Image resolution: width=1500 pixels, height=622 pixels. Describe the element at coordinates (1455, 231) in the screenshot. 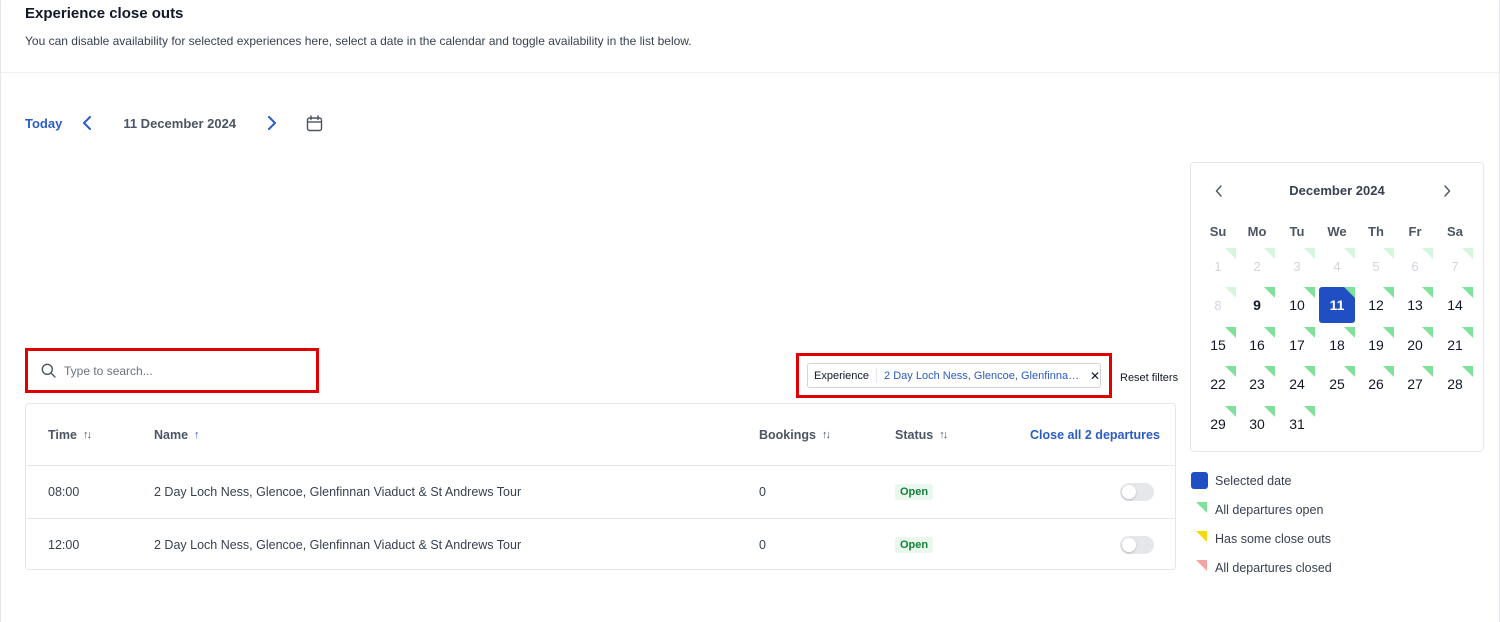

I see `weekday-label: Sa` at that location.